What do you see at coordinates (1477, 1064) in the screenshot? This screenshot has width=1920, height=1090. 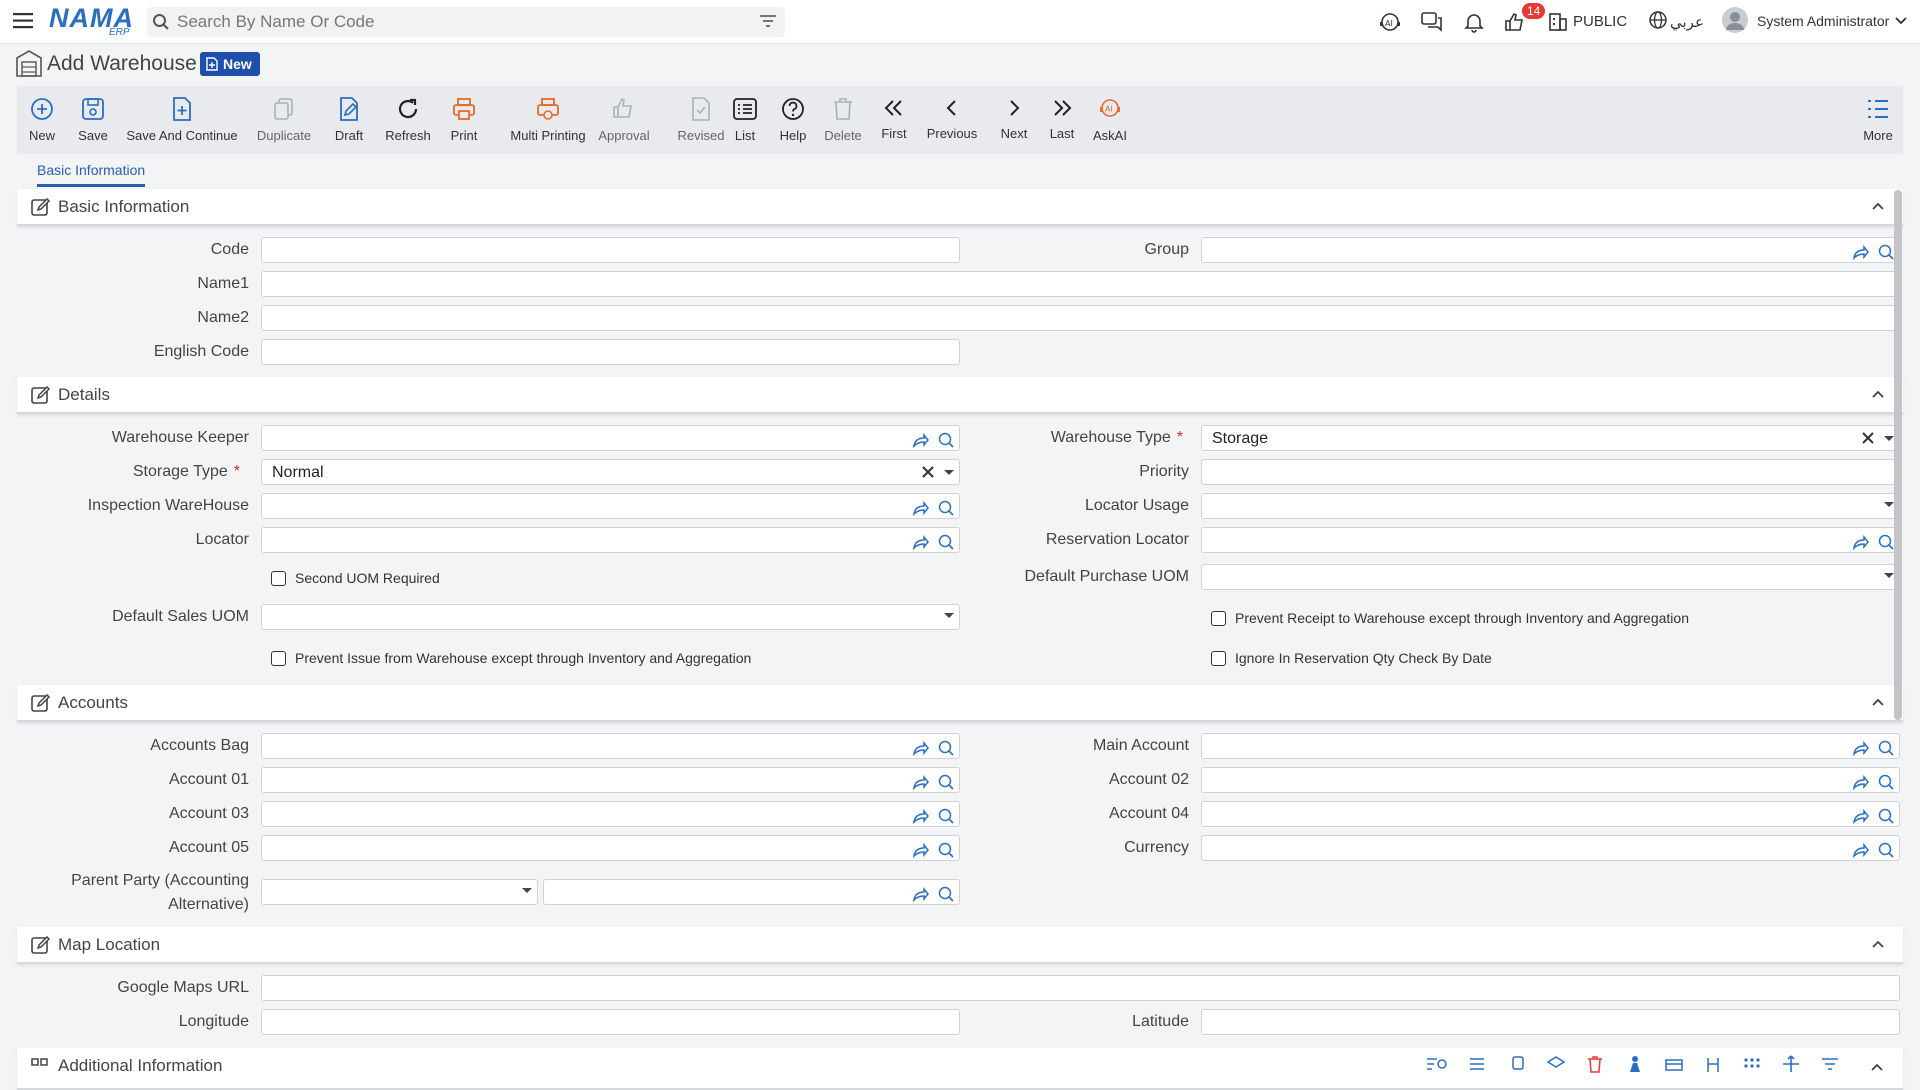 I see `list-lines-icon` at bounding box center [1477, 1064].